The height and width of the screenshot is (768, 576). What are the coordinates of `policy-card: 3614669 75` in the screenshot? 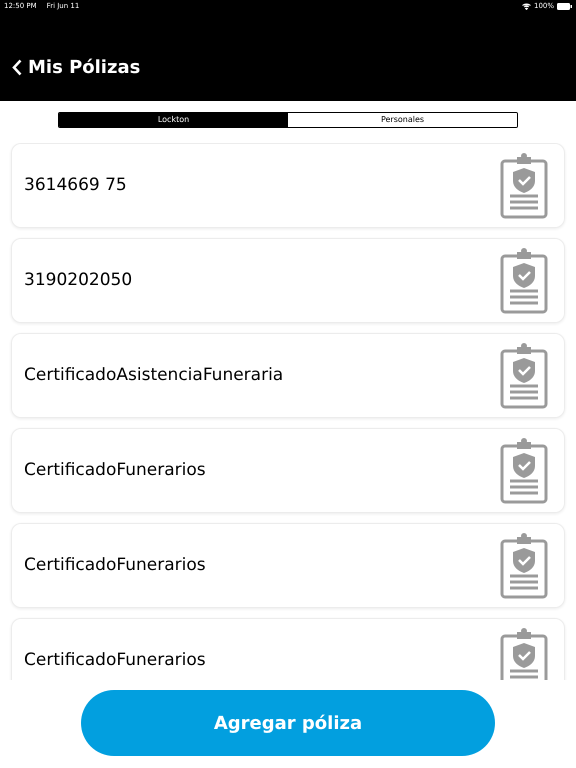 It's located at (288, 185).